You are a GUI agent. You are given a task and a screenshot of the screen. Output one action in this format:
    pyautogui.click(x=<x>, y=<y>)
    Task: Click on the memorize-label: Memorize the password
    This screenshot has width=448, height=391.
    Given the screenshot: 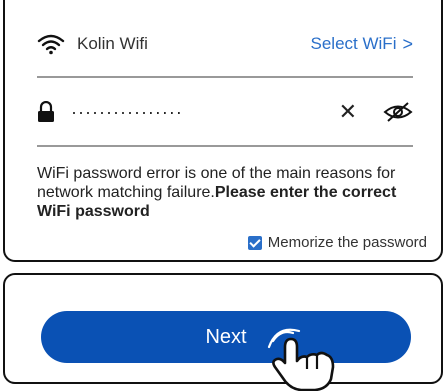 What is the action you would take?
    pyautogui.click(x=347, y=242)
    